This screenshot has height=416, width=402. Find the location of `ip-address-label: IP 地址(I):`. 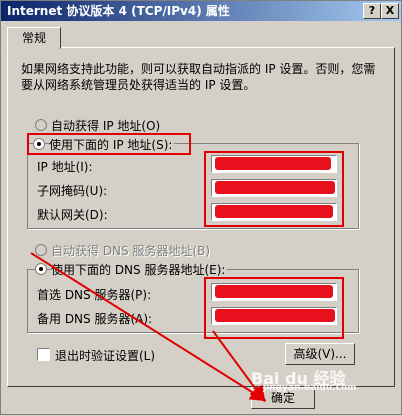

ip-address-label: IP 地址(I): is located at coordinates (65, 167).